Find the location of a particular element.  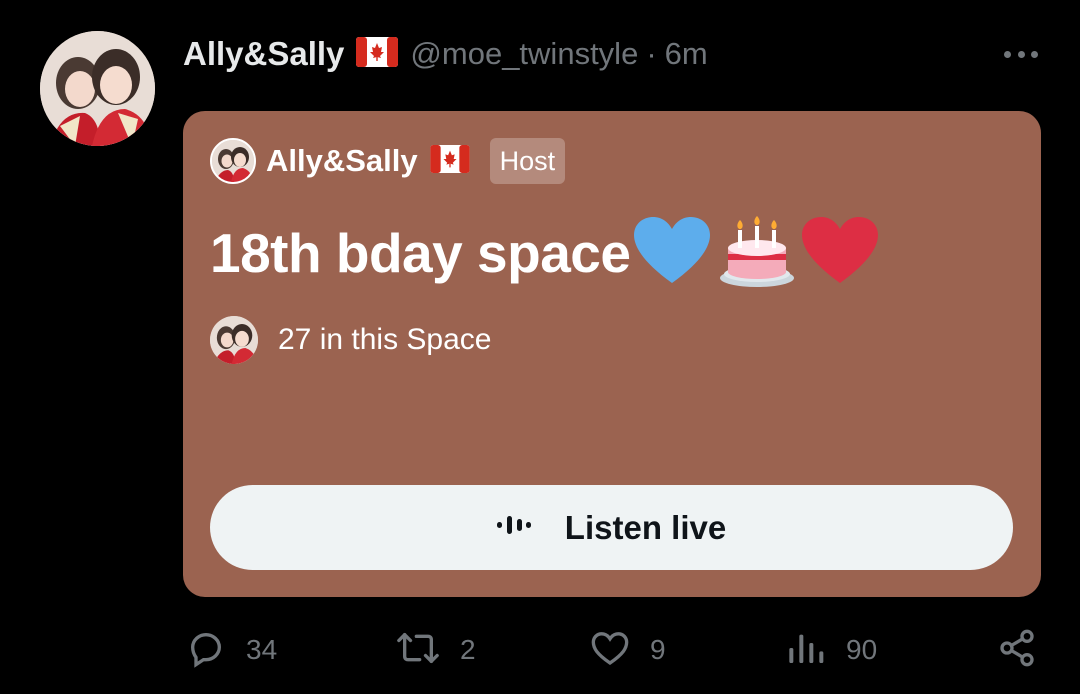

like-button: 9 is located at coordinates (628, 650).